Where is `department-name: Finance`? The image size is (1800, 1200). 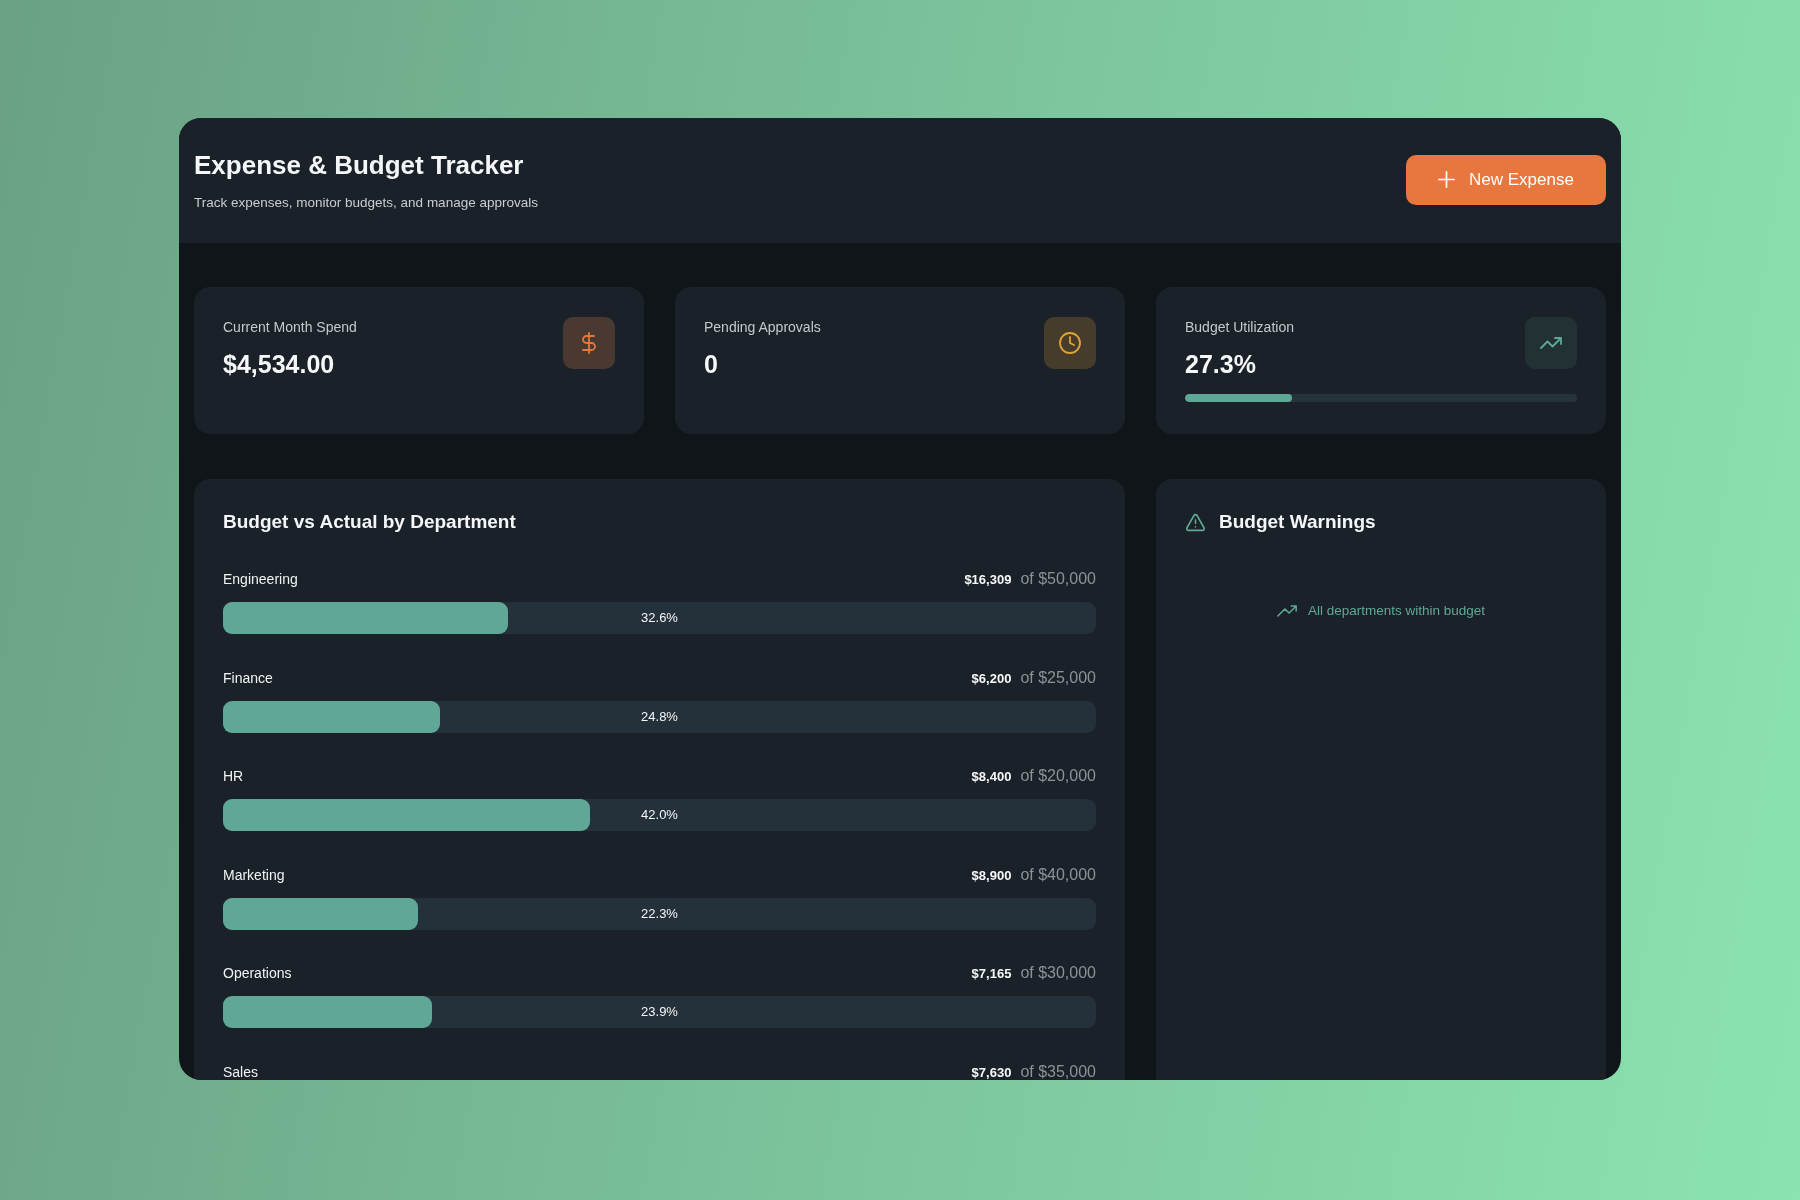
department-name: Finance is located at coordinates (248, 677).